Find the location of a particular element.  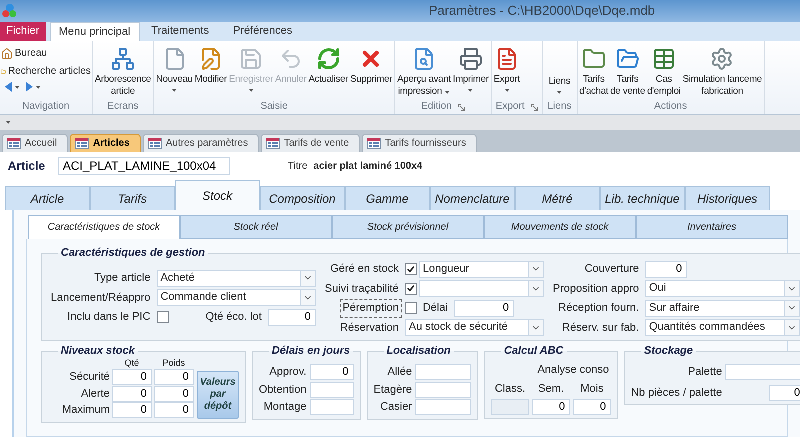

main-tab: Lib. technique is located at coordinates (642, 198).